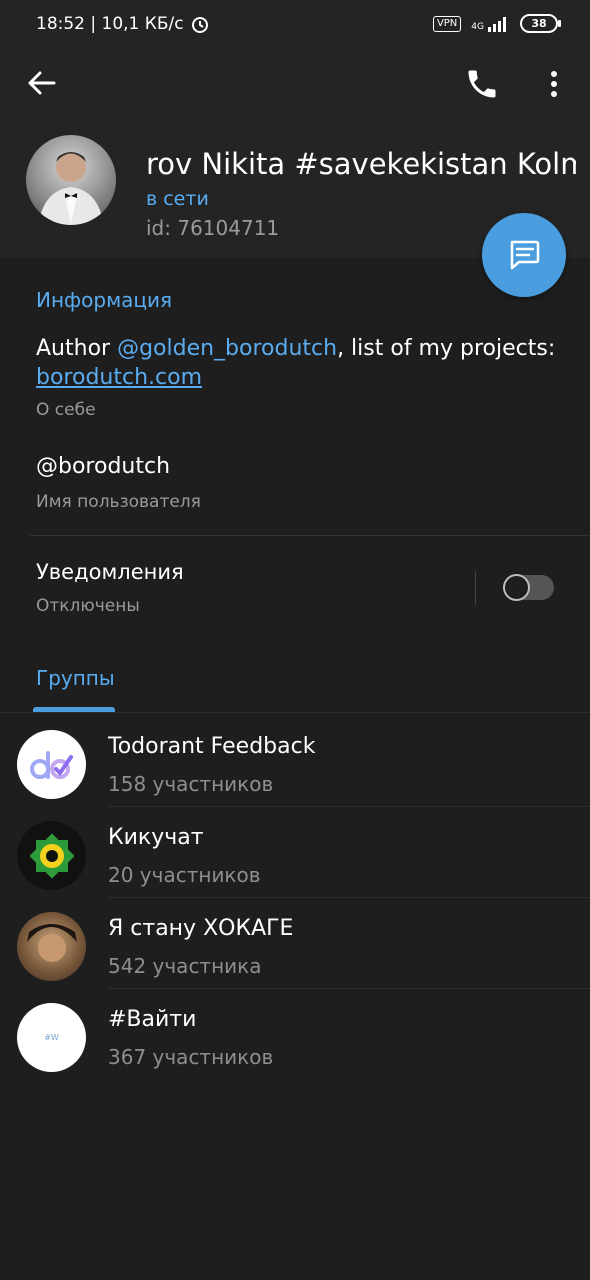  What do you see at coordinates (227, 348) in the screenshot?
I see `bio-mention-link: @golden_borodutch` at bounding box center [227, 348].